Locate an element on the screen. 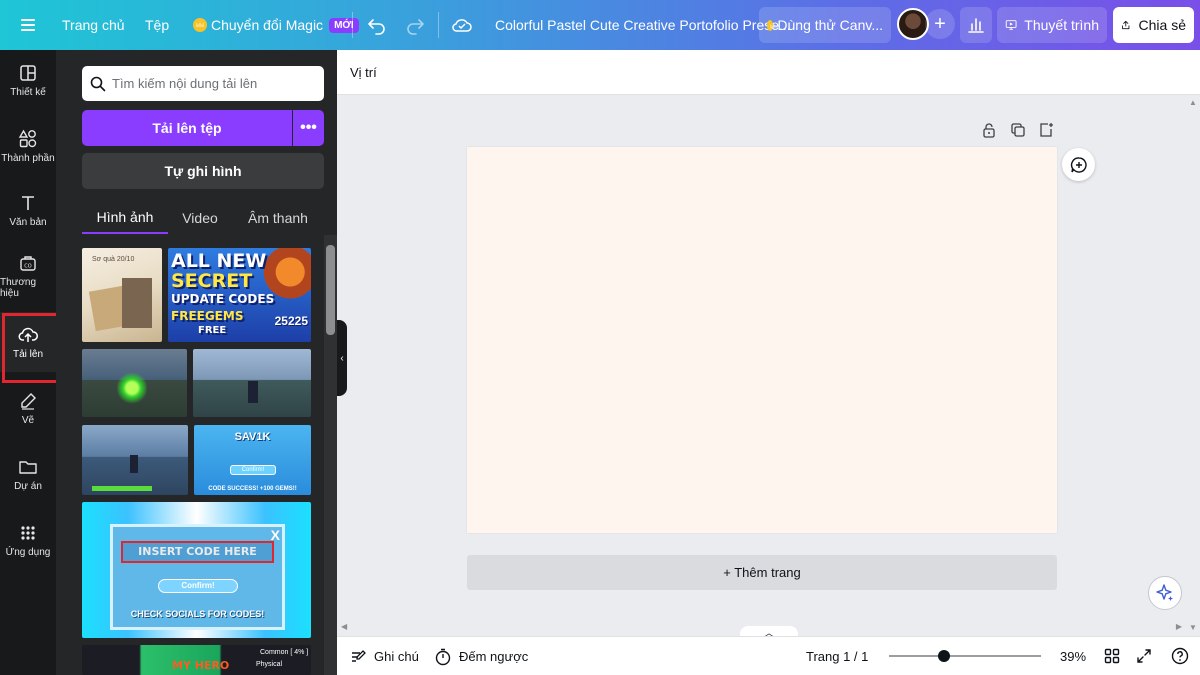 The image size is (1200, 675). thumbnail-text: Physical is located at coordinates (269, 664).